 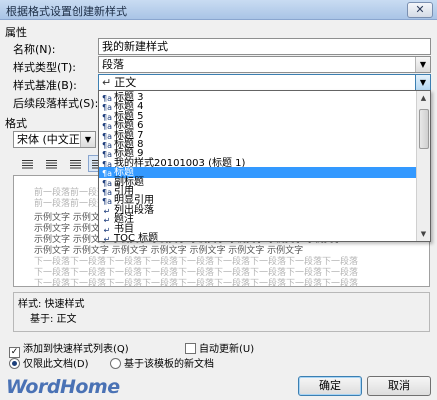 I want to click on title-bar: 根据格式设置创建新样式 ✕, so click(x=218, y=10).